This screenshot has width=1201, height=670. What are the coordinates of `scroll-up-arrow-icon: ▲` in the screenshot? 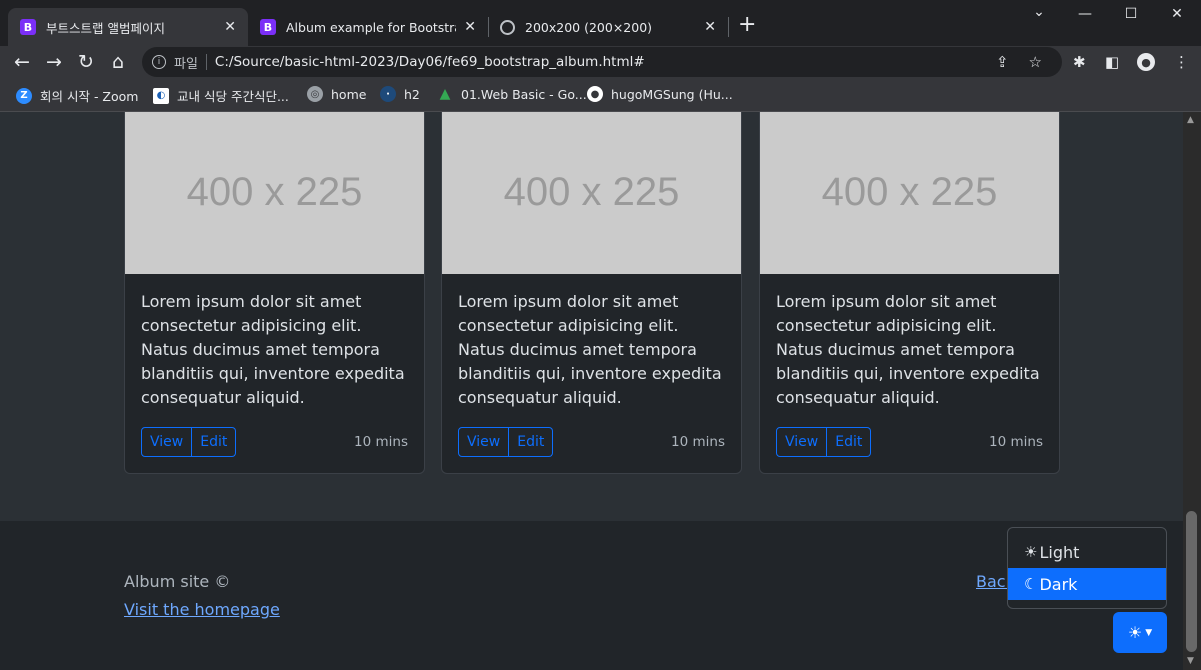 It's located at (1190, 120).